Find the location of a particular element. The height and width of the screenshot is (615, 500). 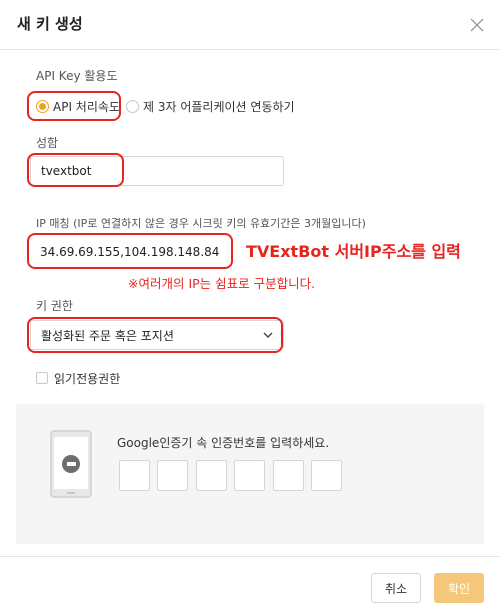

radio-label: 제 3자 어플리케이션 연동하기 is located at coordinates (219, 106).